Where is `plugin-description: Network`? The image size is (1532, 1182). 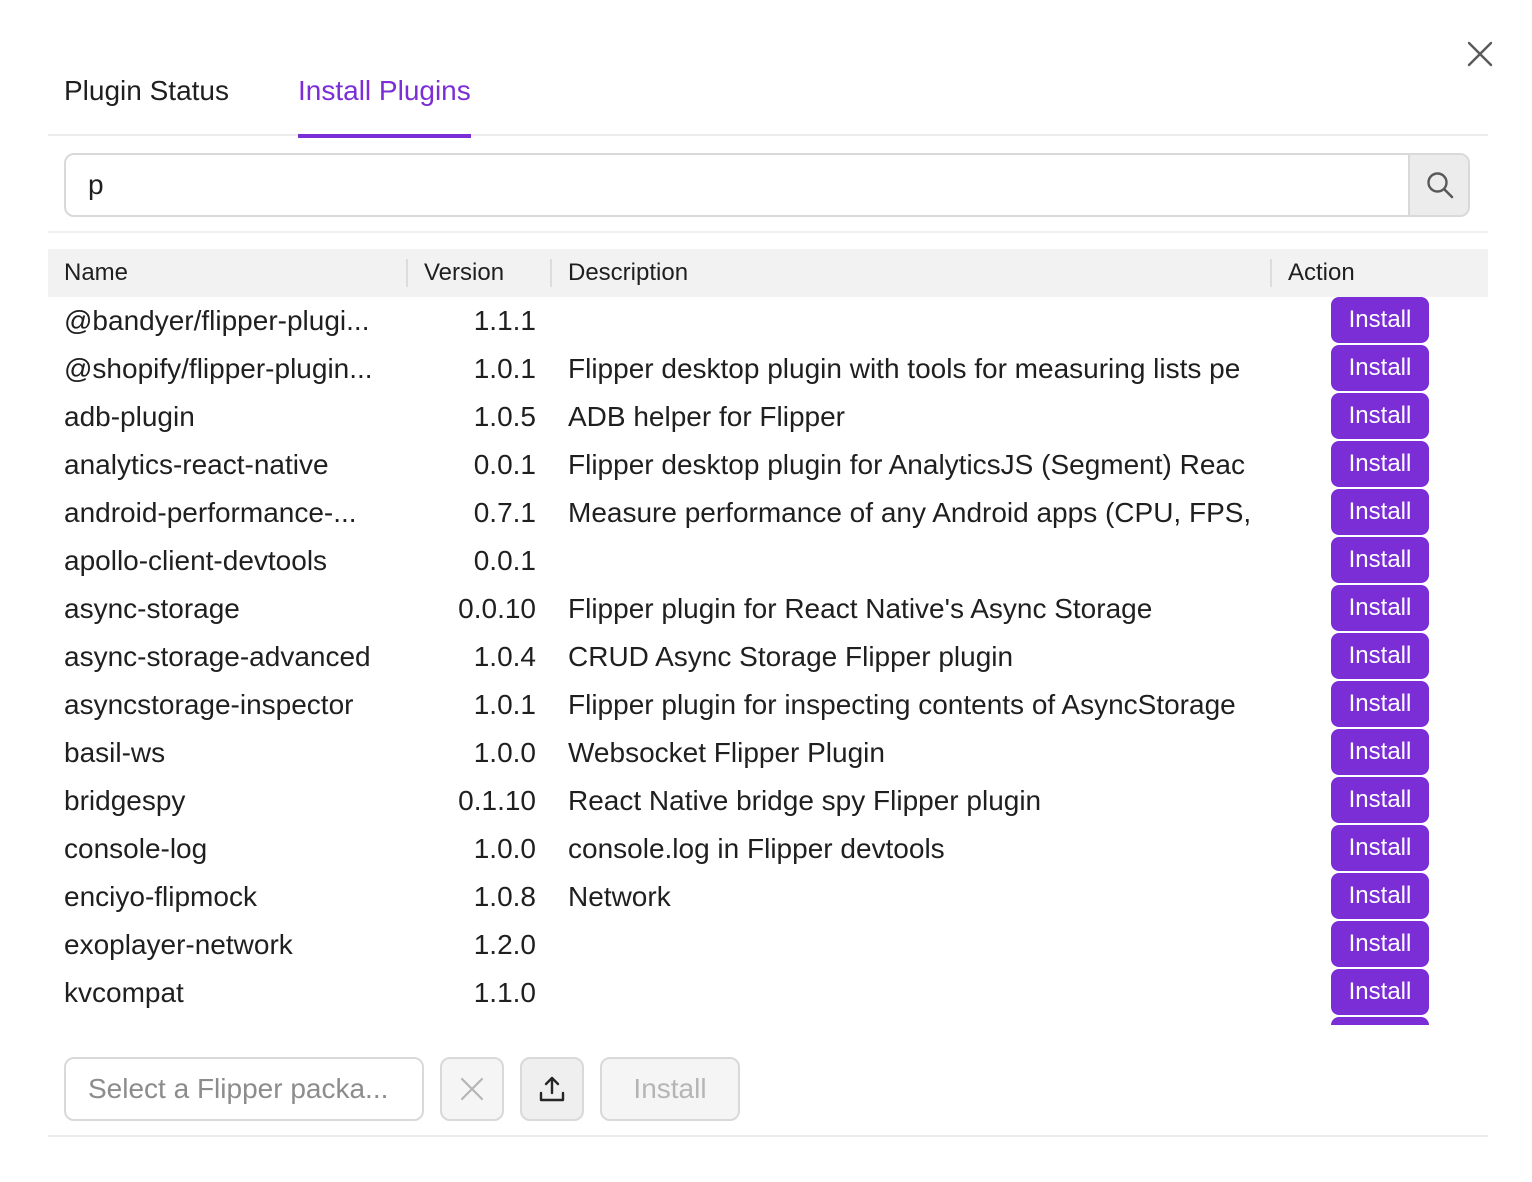
plugin-description: Network is located at coordinates (619, 896).